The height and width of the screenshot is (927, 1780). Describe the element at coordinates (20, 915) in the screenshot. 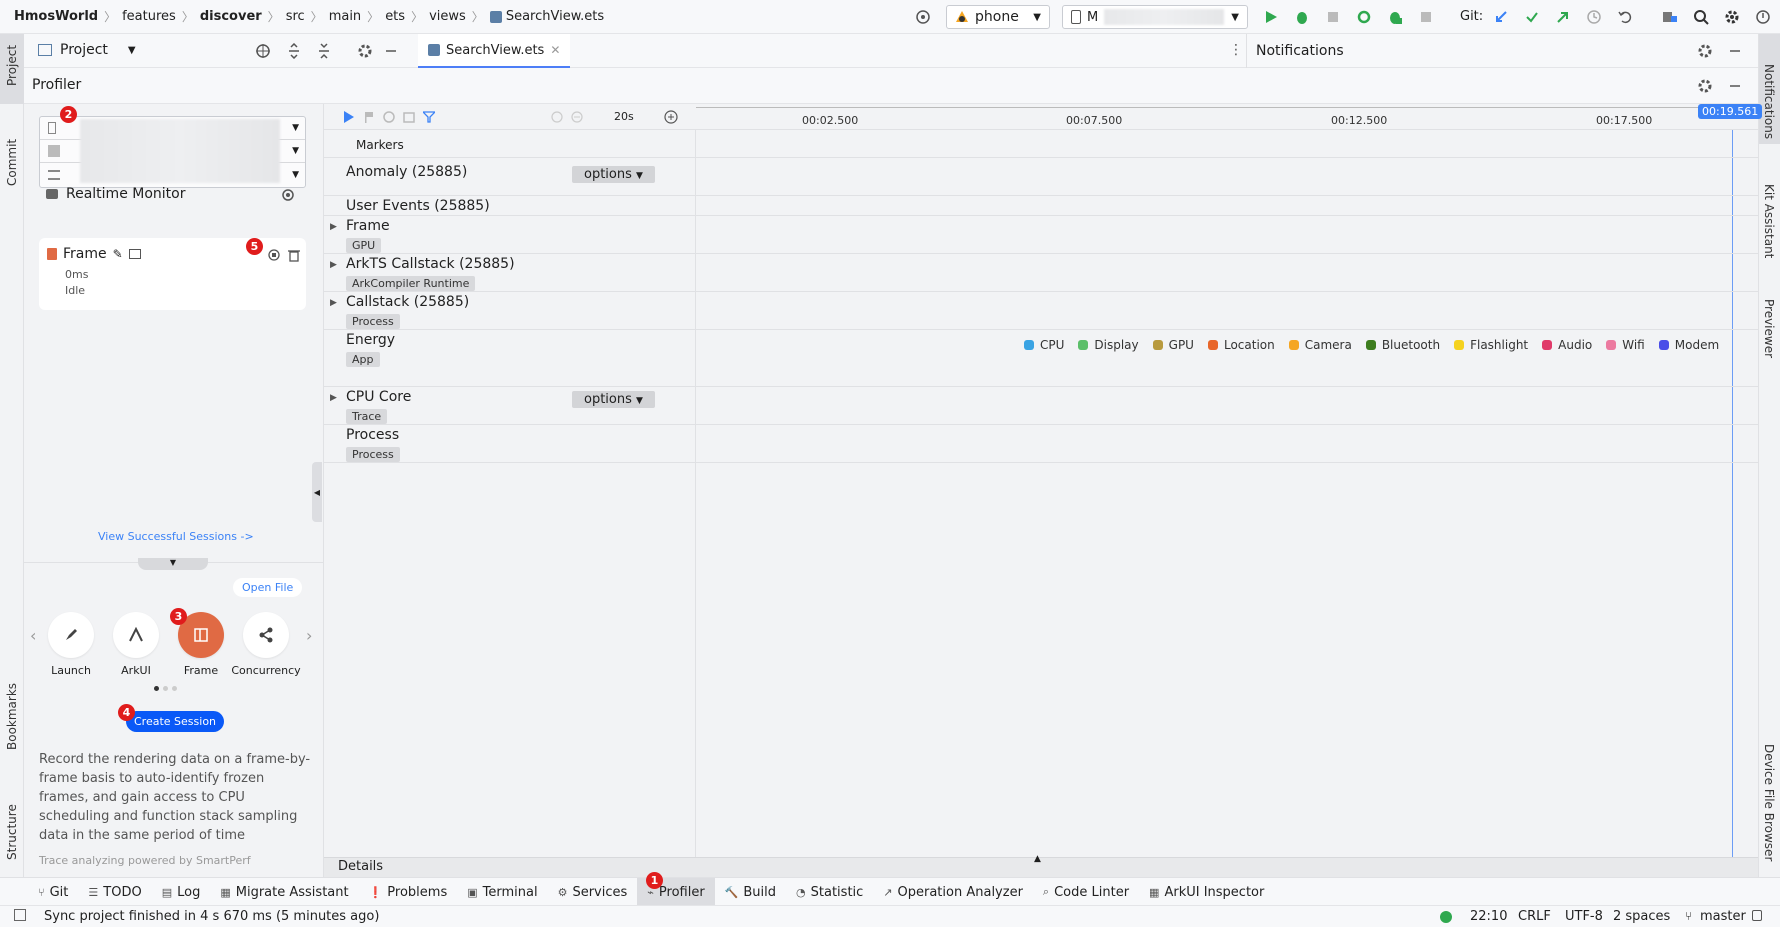

I see `toggle-tool-windows-icon` at that location.